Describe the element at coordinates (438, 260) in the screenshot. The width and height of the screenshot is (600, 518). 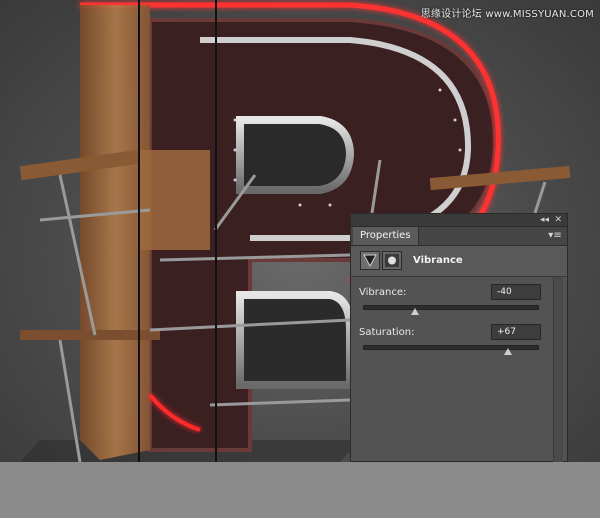
I see `adjustment-title: Vibrance` at that location.